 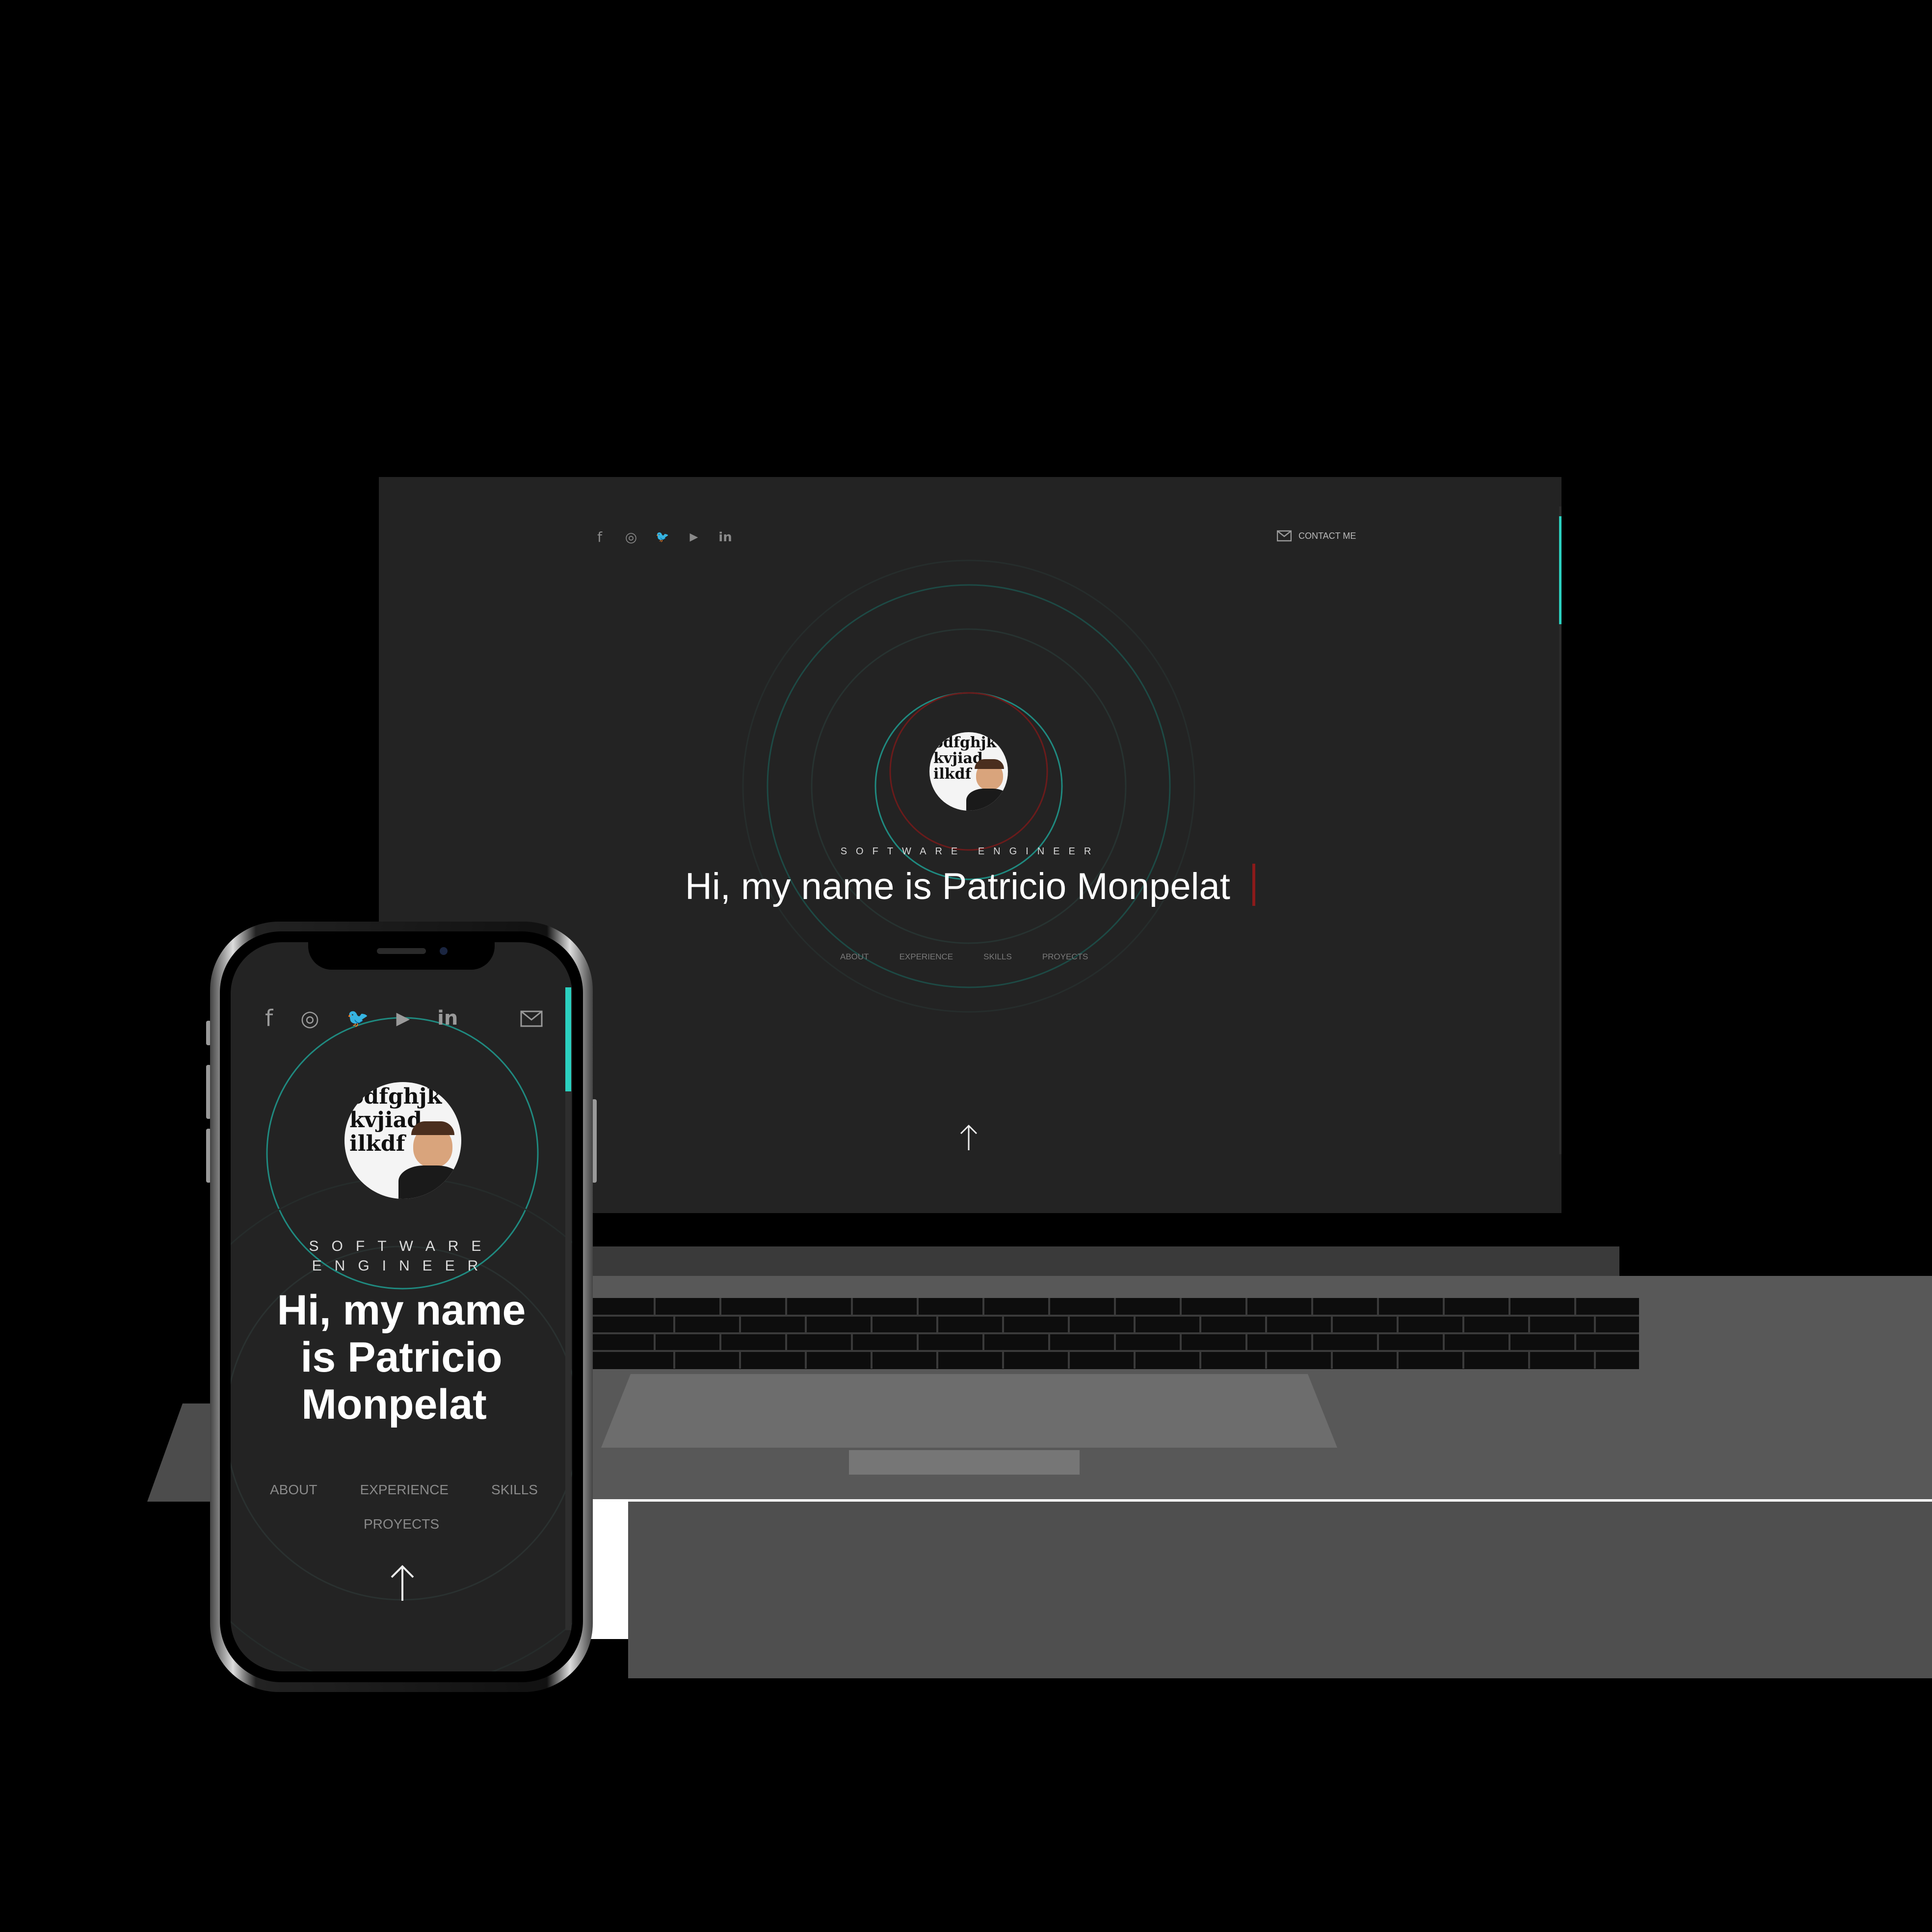 I want to click on desktop-headline-wrap: Hi, my name is Patricio Monpelat, so click(x=970, y=886).